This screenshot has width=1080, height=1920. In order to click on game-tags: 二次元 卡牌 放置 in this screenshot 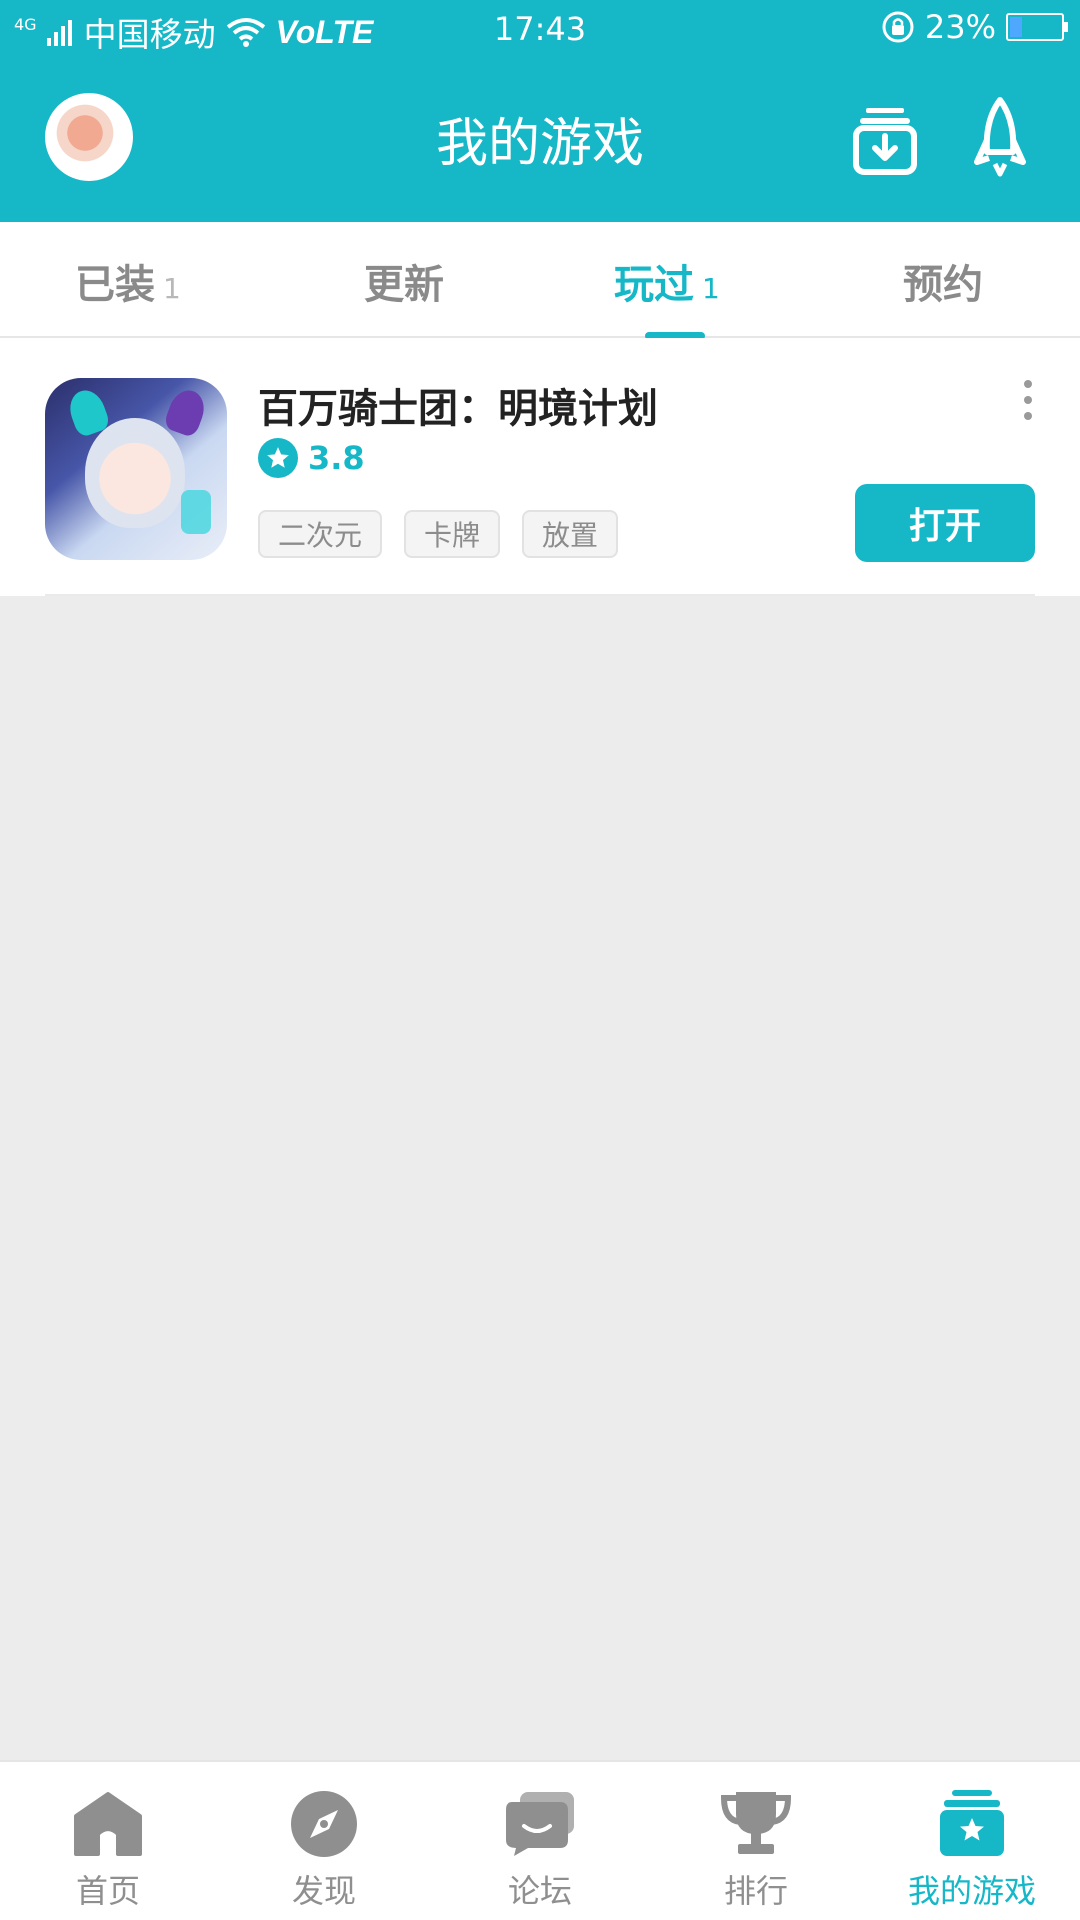, I will do `click(438, 534)`.